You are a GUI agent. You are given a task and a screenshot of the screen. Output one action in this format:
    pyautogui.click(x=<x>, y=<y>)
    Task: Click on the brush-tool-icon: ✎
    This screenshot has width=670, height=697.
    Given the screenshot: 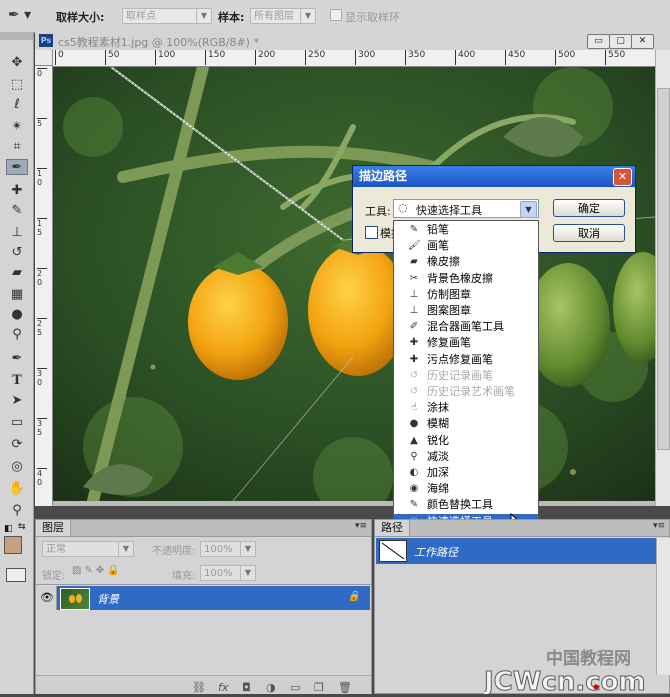 What is the action you would take?
    pyautogui.click(x=17, y=210)
    